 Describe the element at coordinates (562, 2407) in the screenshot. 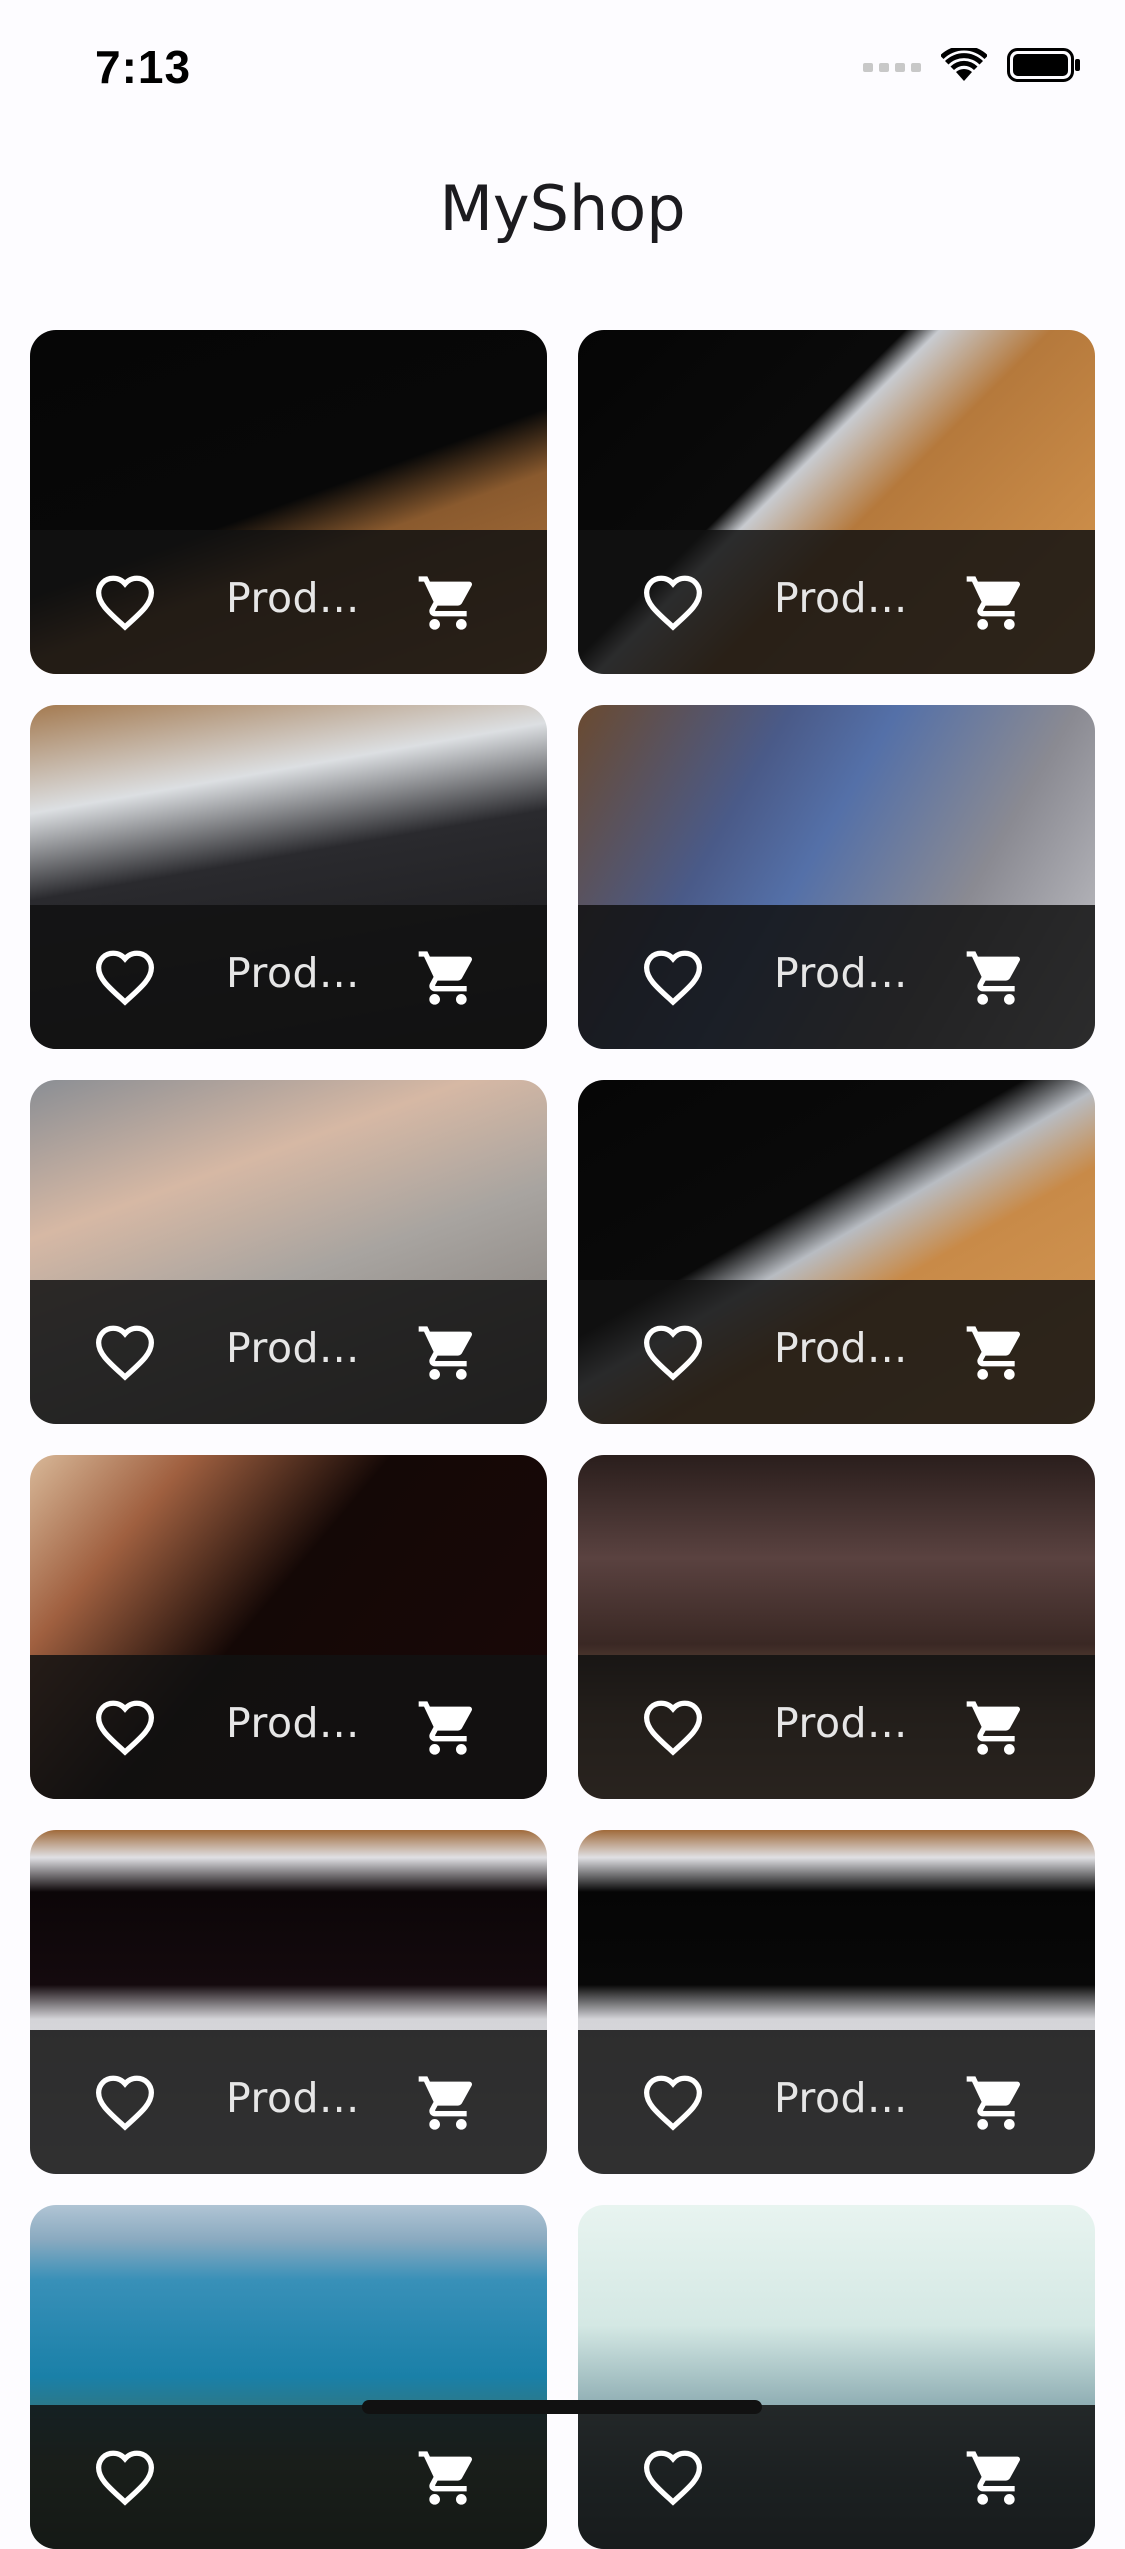

I see `home-indicator` at that location.